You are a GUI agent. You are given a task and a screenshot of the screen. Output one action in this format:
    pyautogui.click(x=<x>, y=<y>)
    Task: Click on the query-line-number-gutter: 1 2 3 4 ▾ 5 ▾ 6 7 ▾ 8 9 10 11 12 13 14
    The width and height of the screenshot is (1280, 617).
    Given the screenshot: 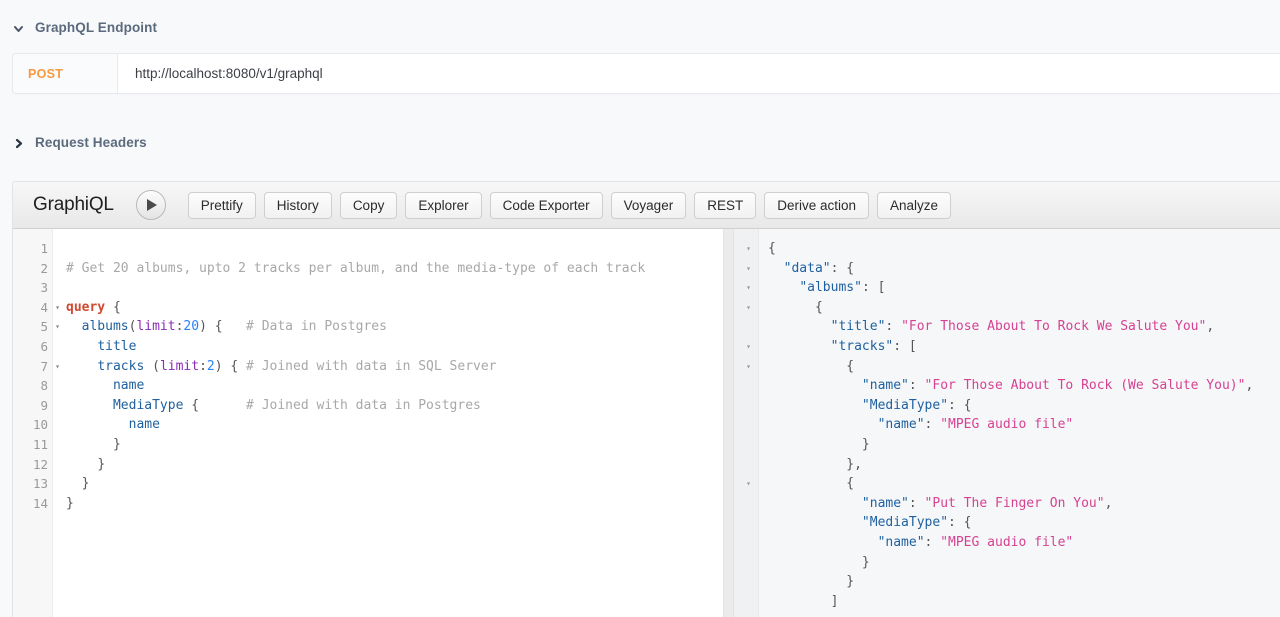 What is the action you would take?
    pyautogui.click(x=36, y=423)
    